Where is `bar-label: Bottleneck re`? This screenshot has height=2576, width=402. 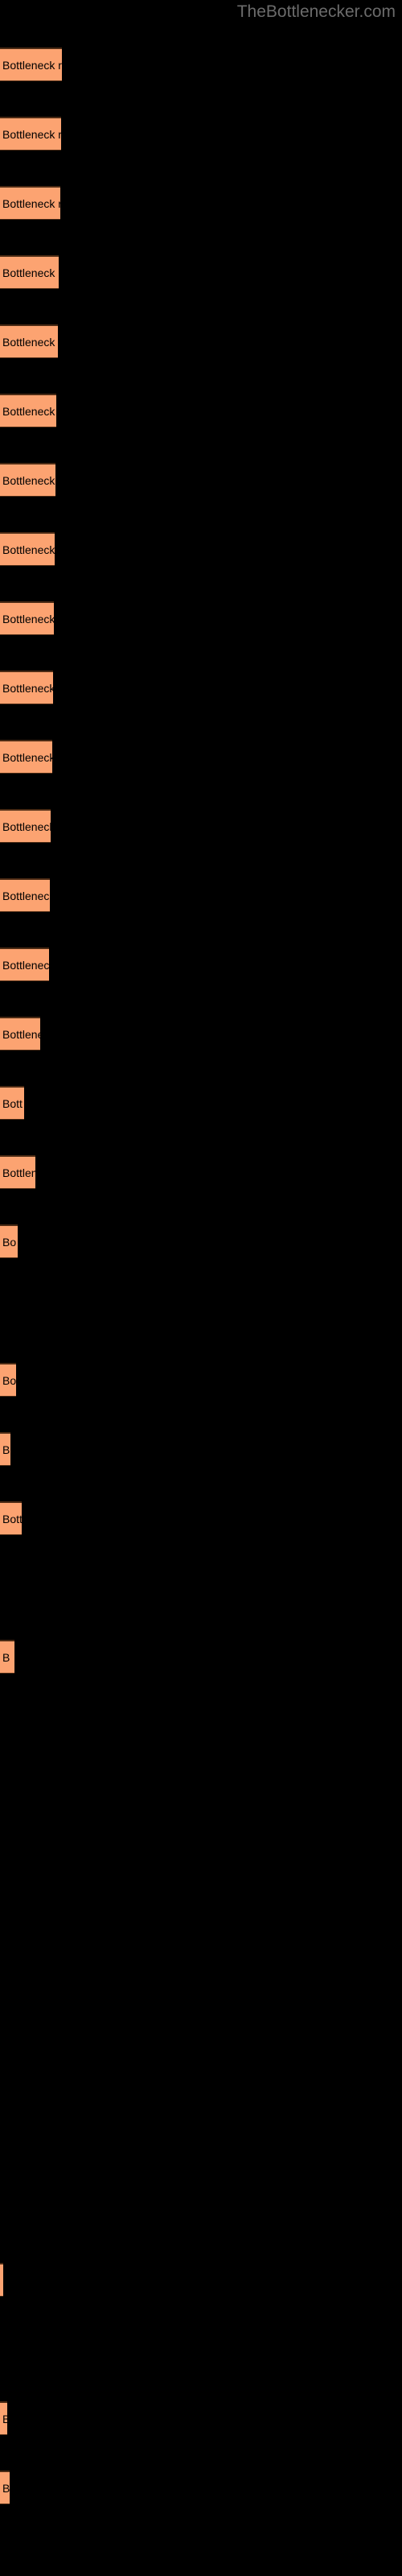
bar-label: Bottleneck re is located at coordinates (25, 965).